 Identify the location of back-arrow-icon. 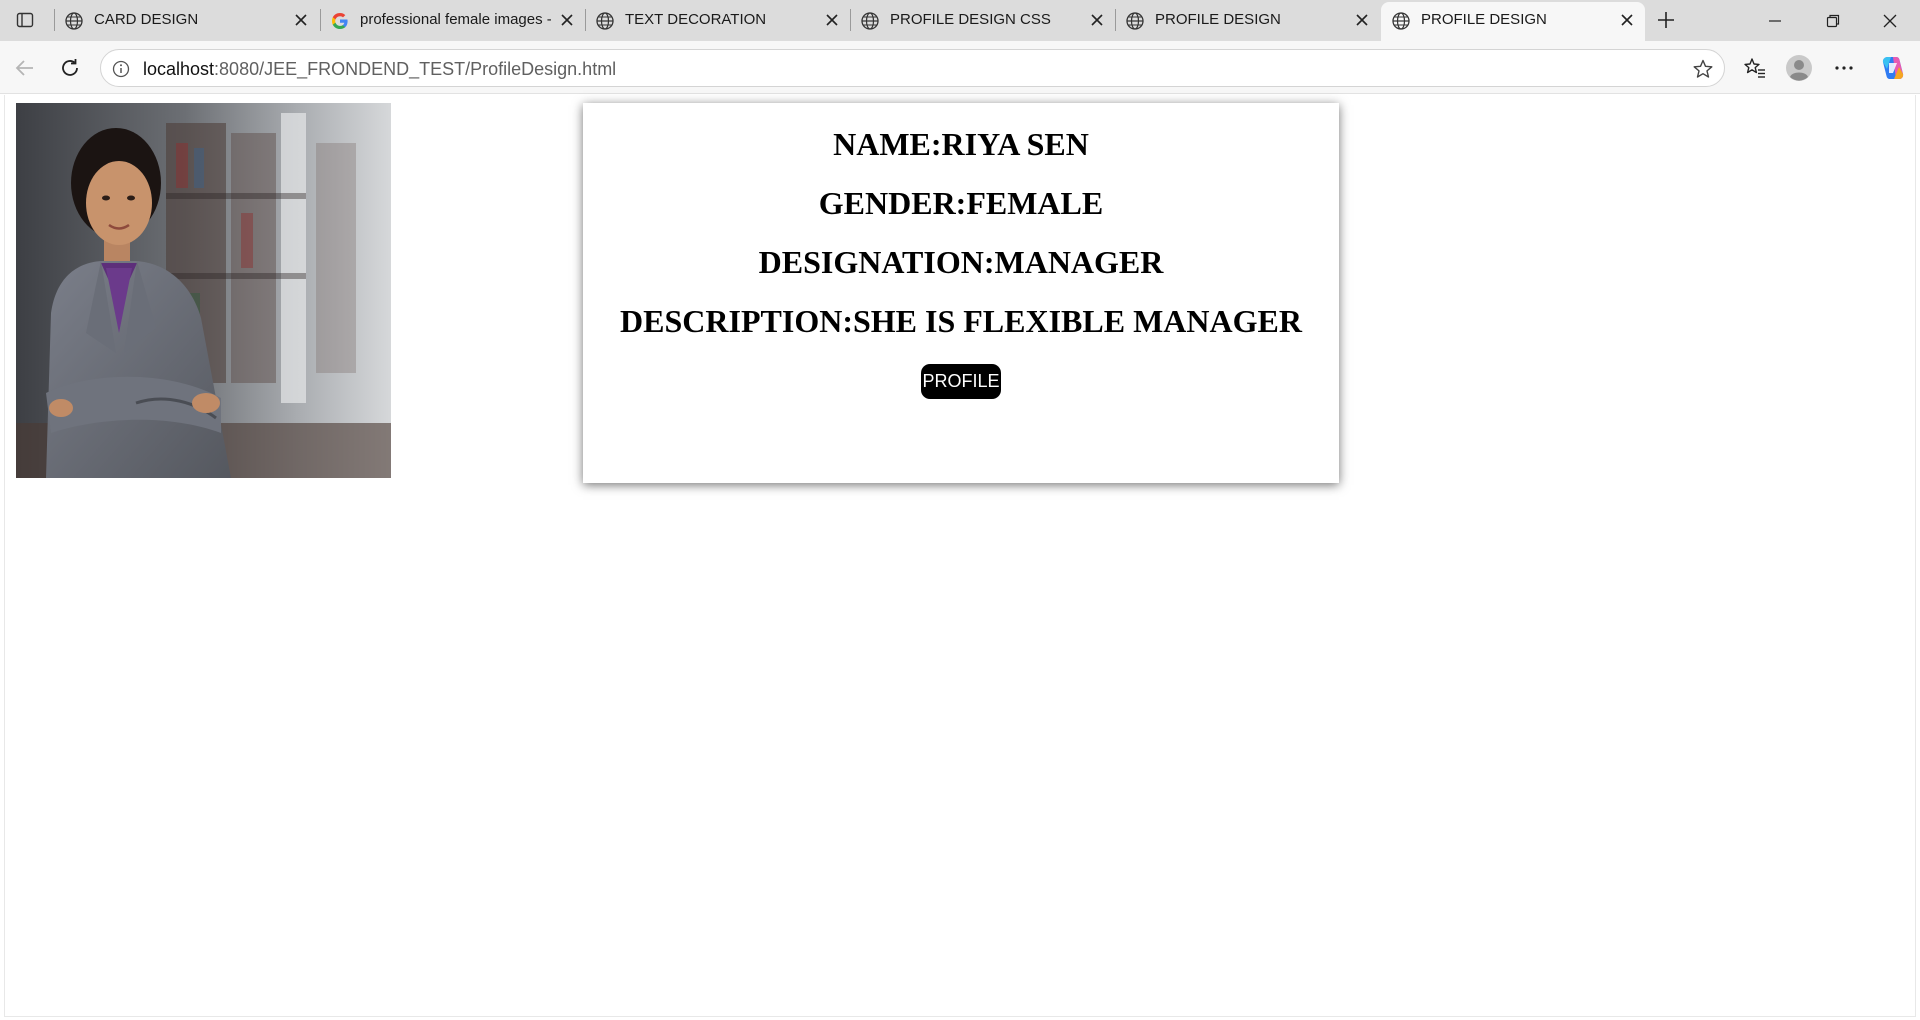
(24, 68).